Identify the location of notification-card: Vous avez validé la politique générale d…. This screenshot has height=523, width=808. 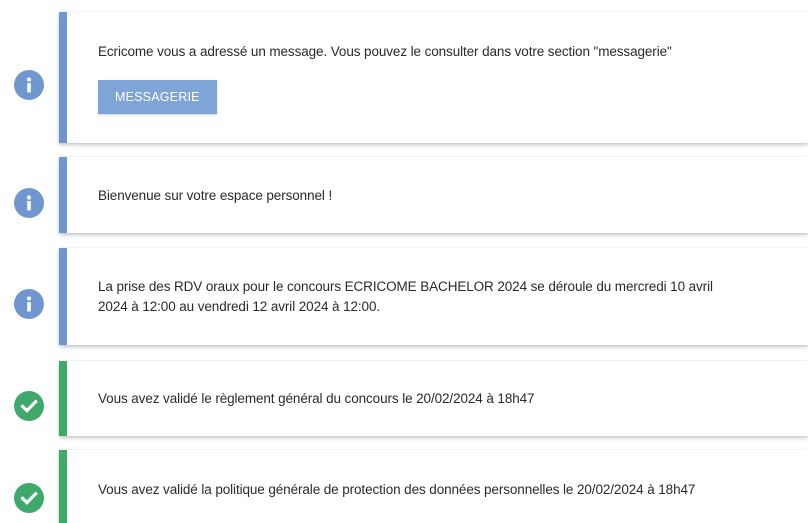
(433, 486).